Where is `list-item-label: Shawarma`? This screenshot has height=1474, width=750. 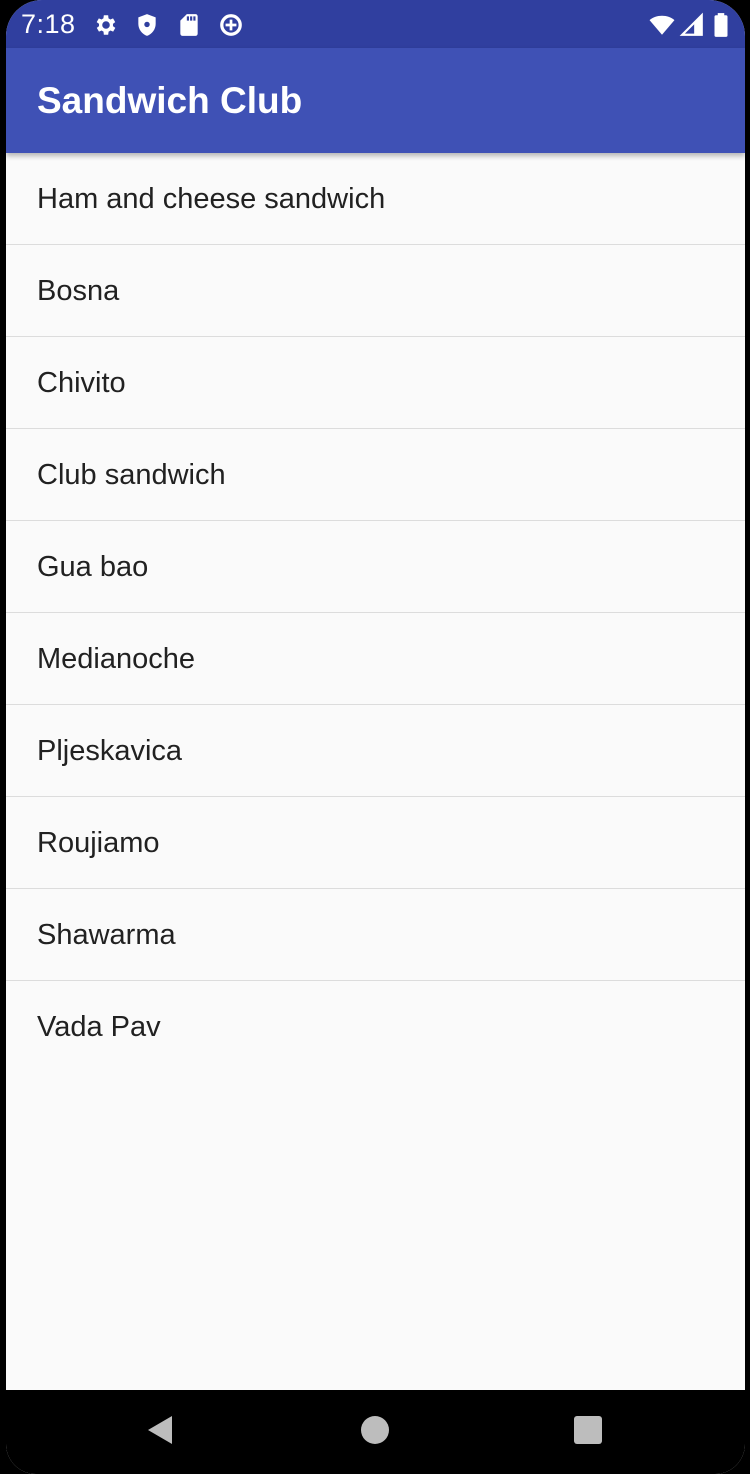 list-item-label: Shawarma is located at coordinates (106, 935).